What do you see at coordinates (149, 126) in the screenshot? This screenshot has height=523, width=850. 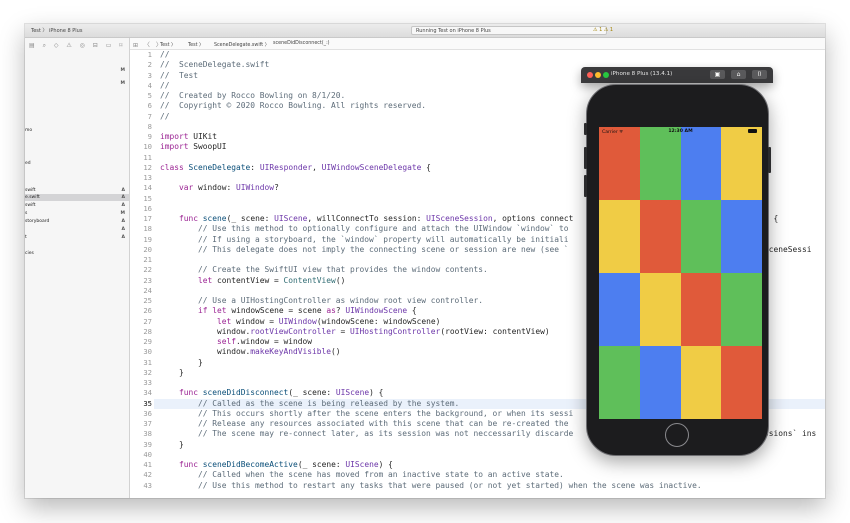 I see `line-number: 8` at bounding box center [149, 126].